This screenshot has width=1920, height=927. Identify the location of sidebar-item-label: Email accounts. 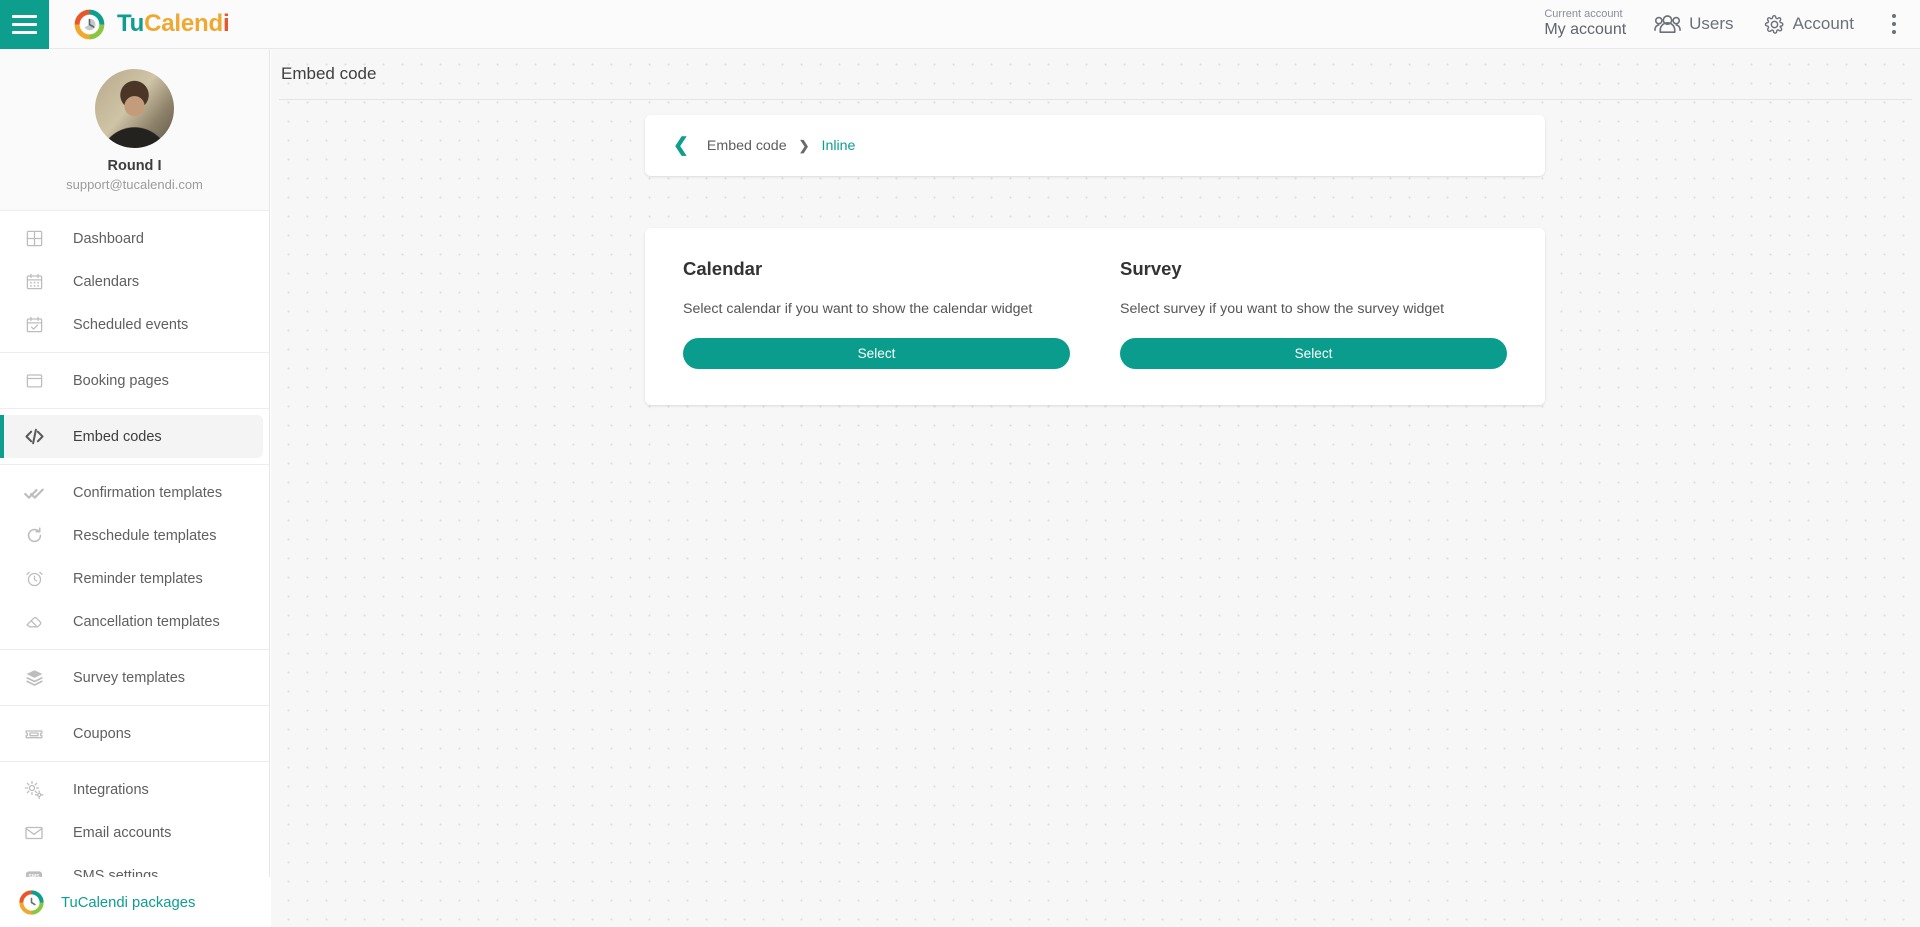
(122, 832).